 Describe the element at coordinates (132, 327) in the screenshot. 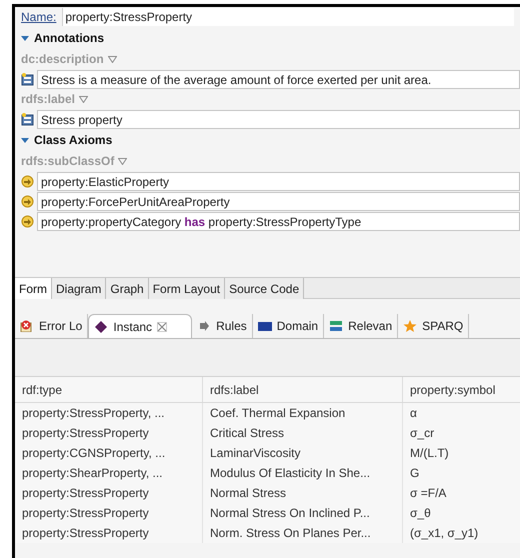

I see `tab-label: Instanc` at that location.